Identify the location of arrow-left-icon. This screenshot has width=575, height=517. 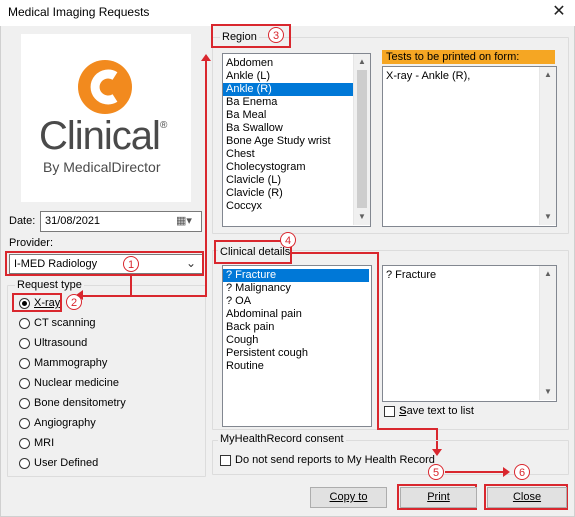
(79, 295).